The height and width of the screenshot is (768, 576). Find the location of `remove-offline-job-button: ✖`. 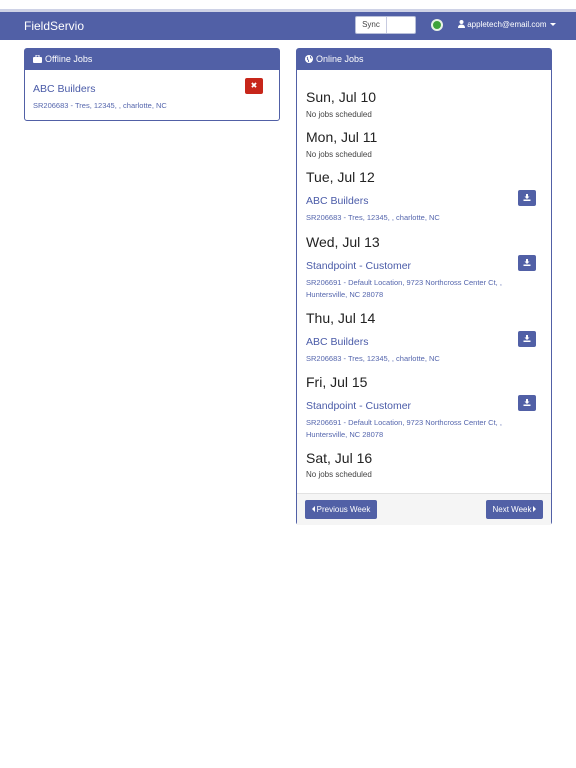

remove-offline-job-button: ✖ is located at coordinates (254, 86).